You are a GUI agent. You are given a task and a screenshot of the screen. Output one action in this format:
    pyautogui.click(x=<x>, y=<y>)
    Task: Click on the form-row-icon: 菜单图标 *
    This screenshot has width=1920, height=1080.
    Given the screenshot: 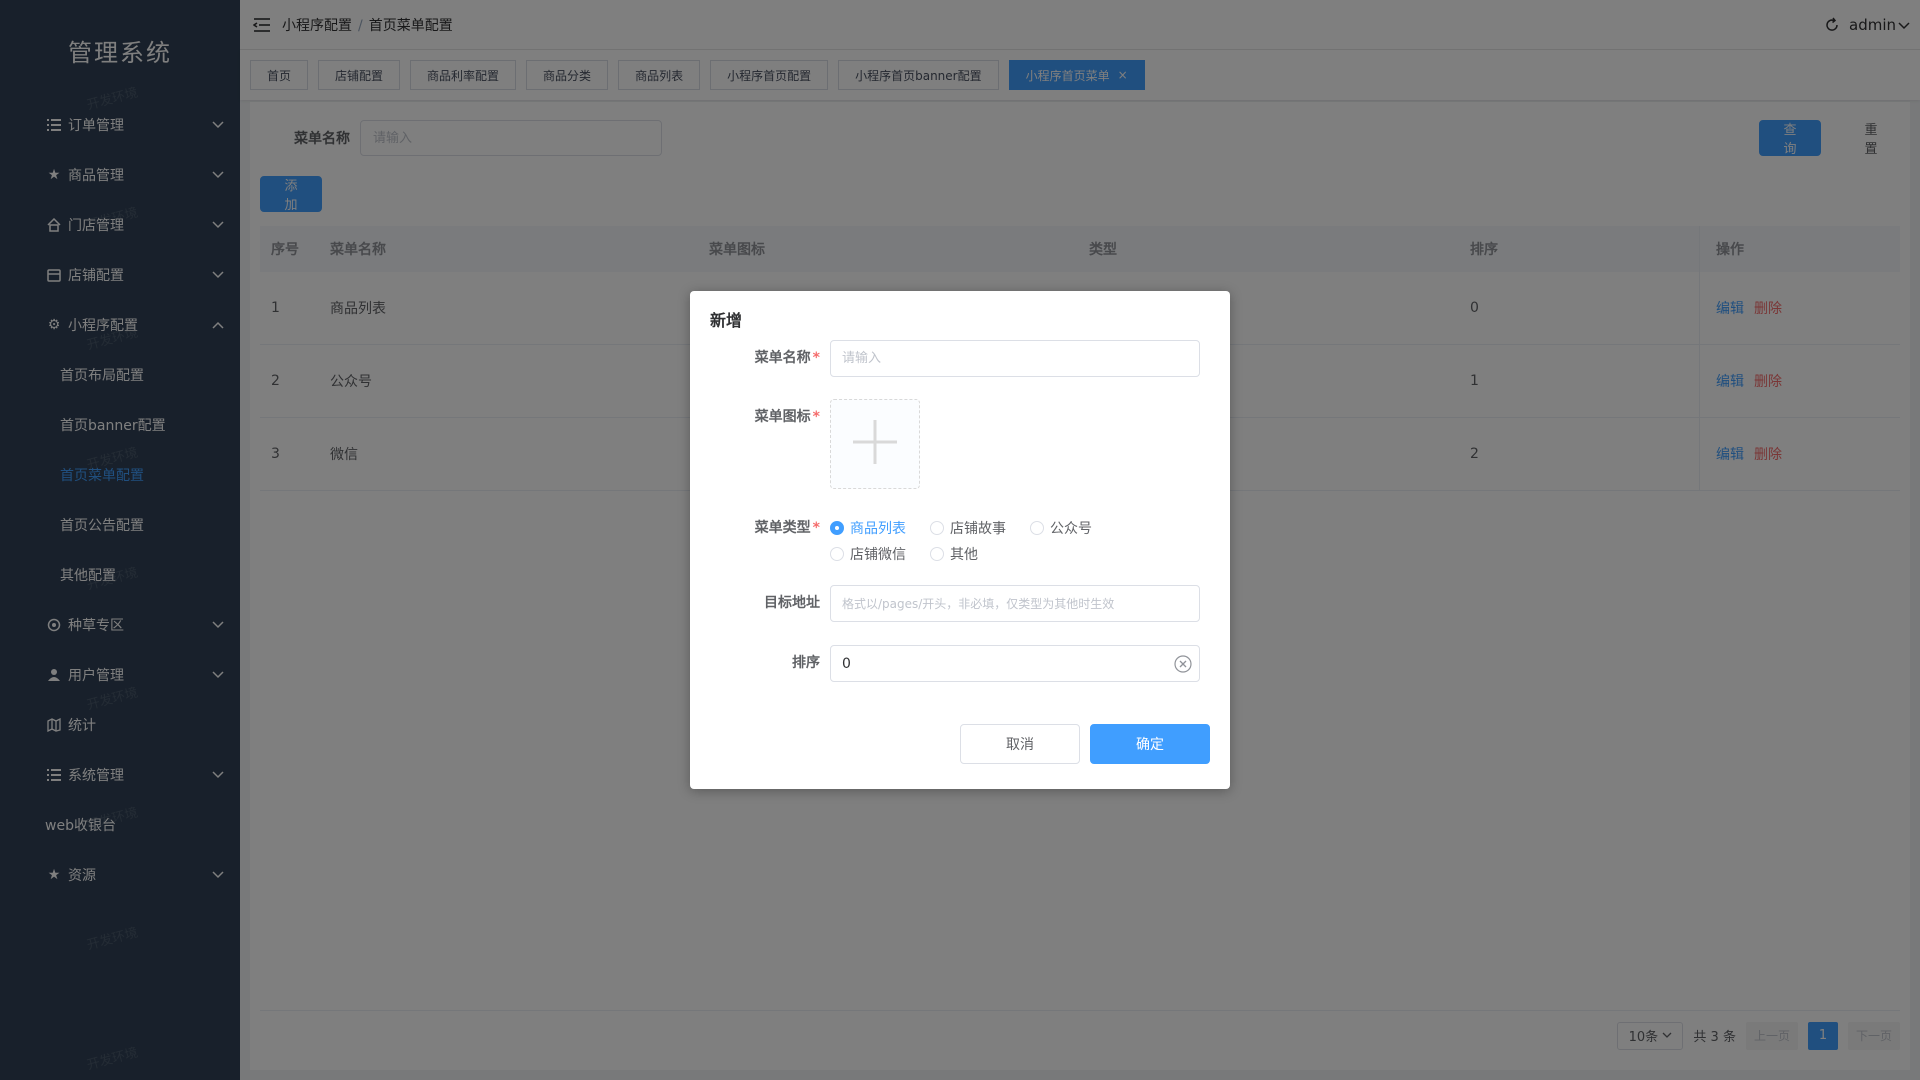 What is the action you would take?
    pyautogui.click(x=950, y=444)
    